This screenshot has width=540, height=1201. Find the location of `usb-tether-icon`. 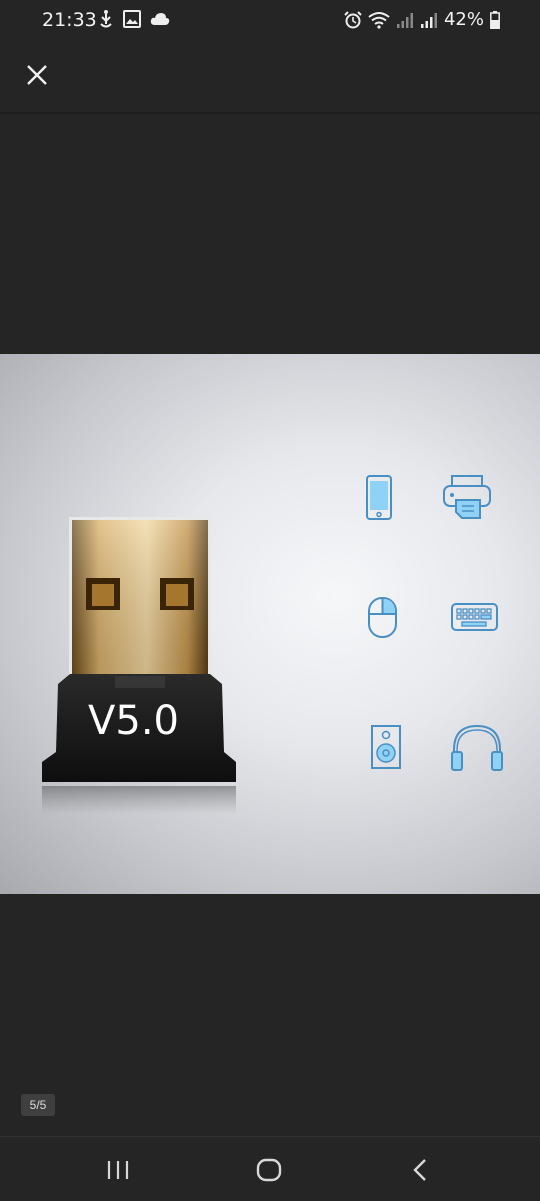

usb-tether-icon is located at coordinates (106, 19).